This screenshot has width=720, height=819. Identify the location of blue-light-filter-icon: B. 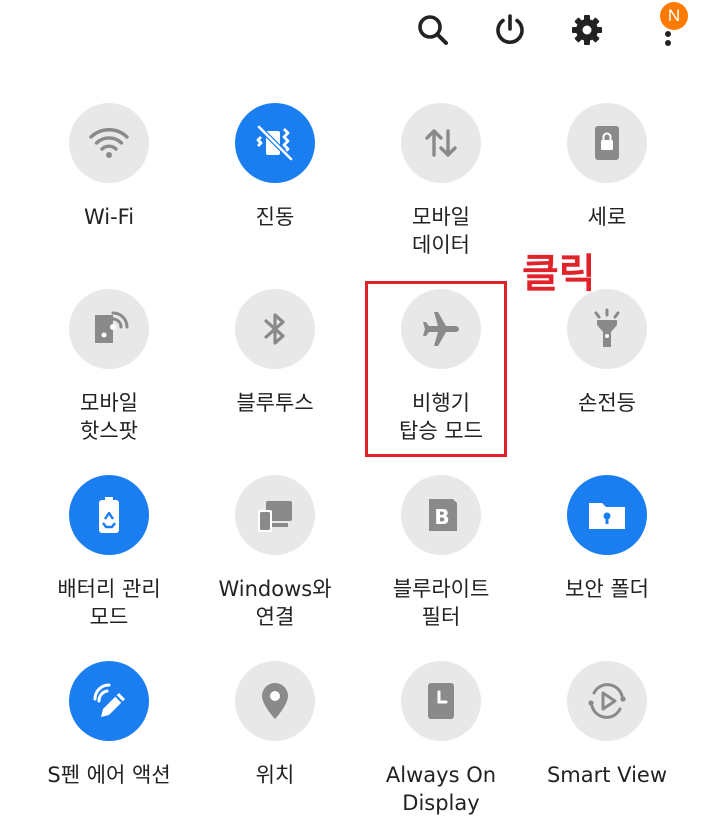
(441, 515).